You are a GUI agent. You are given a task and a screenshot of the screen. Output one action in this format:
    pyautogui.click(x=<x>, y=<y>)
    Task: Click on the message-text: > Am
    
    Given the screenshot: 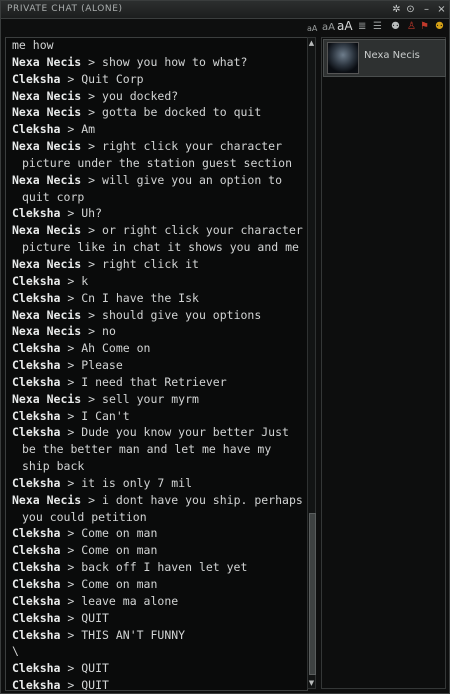 What is the action you would take?
    pyautogui.click(x=78, y=129)
    